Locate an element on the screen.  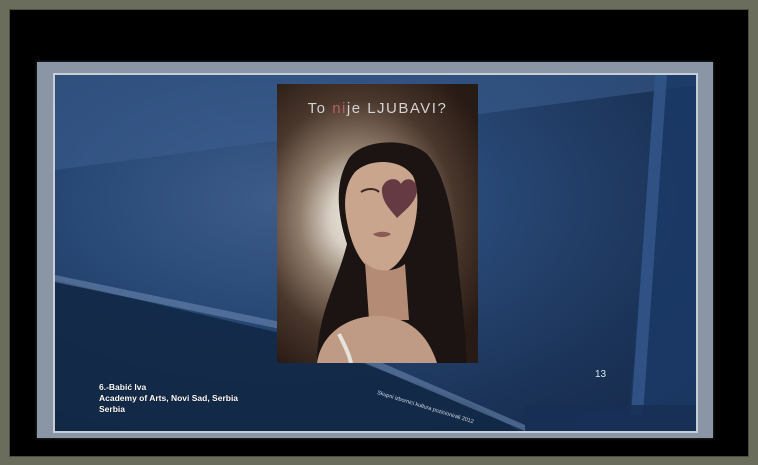
caption-author: 6.-Babić Iva is located at coordinates (123, 387).